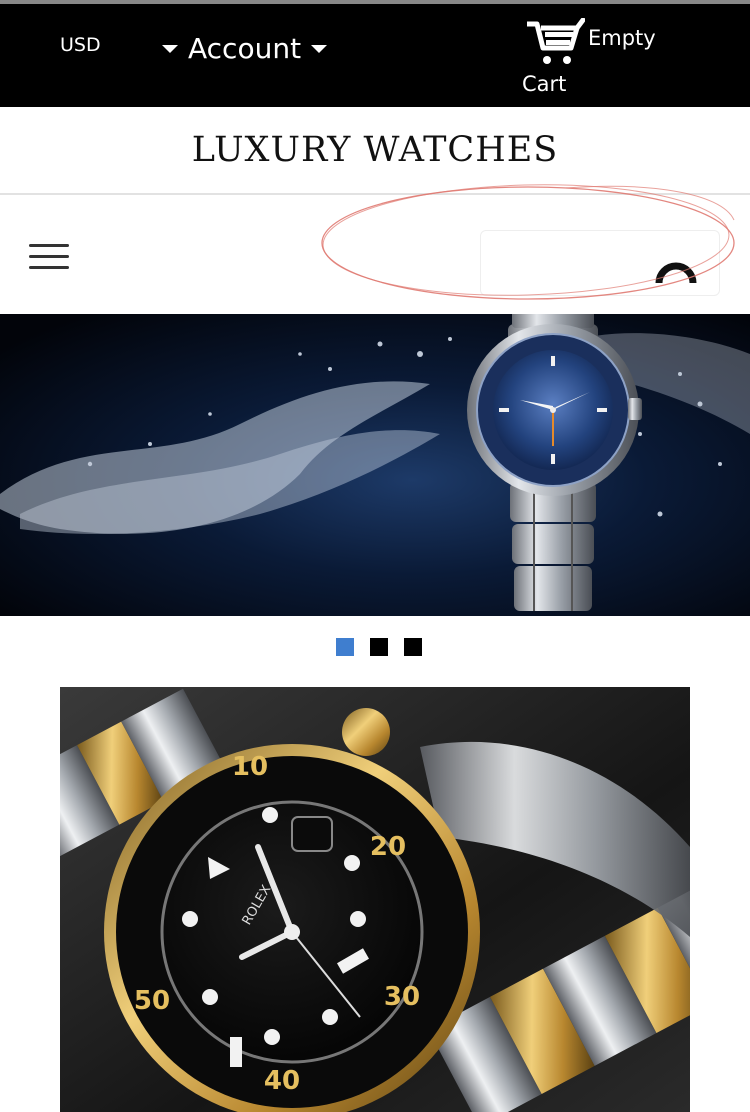  I want to click on svg-text: 20, so click(388, 847).